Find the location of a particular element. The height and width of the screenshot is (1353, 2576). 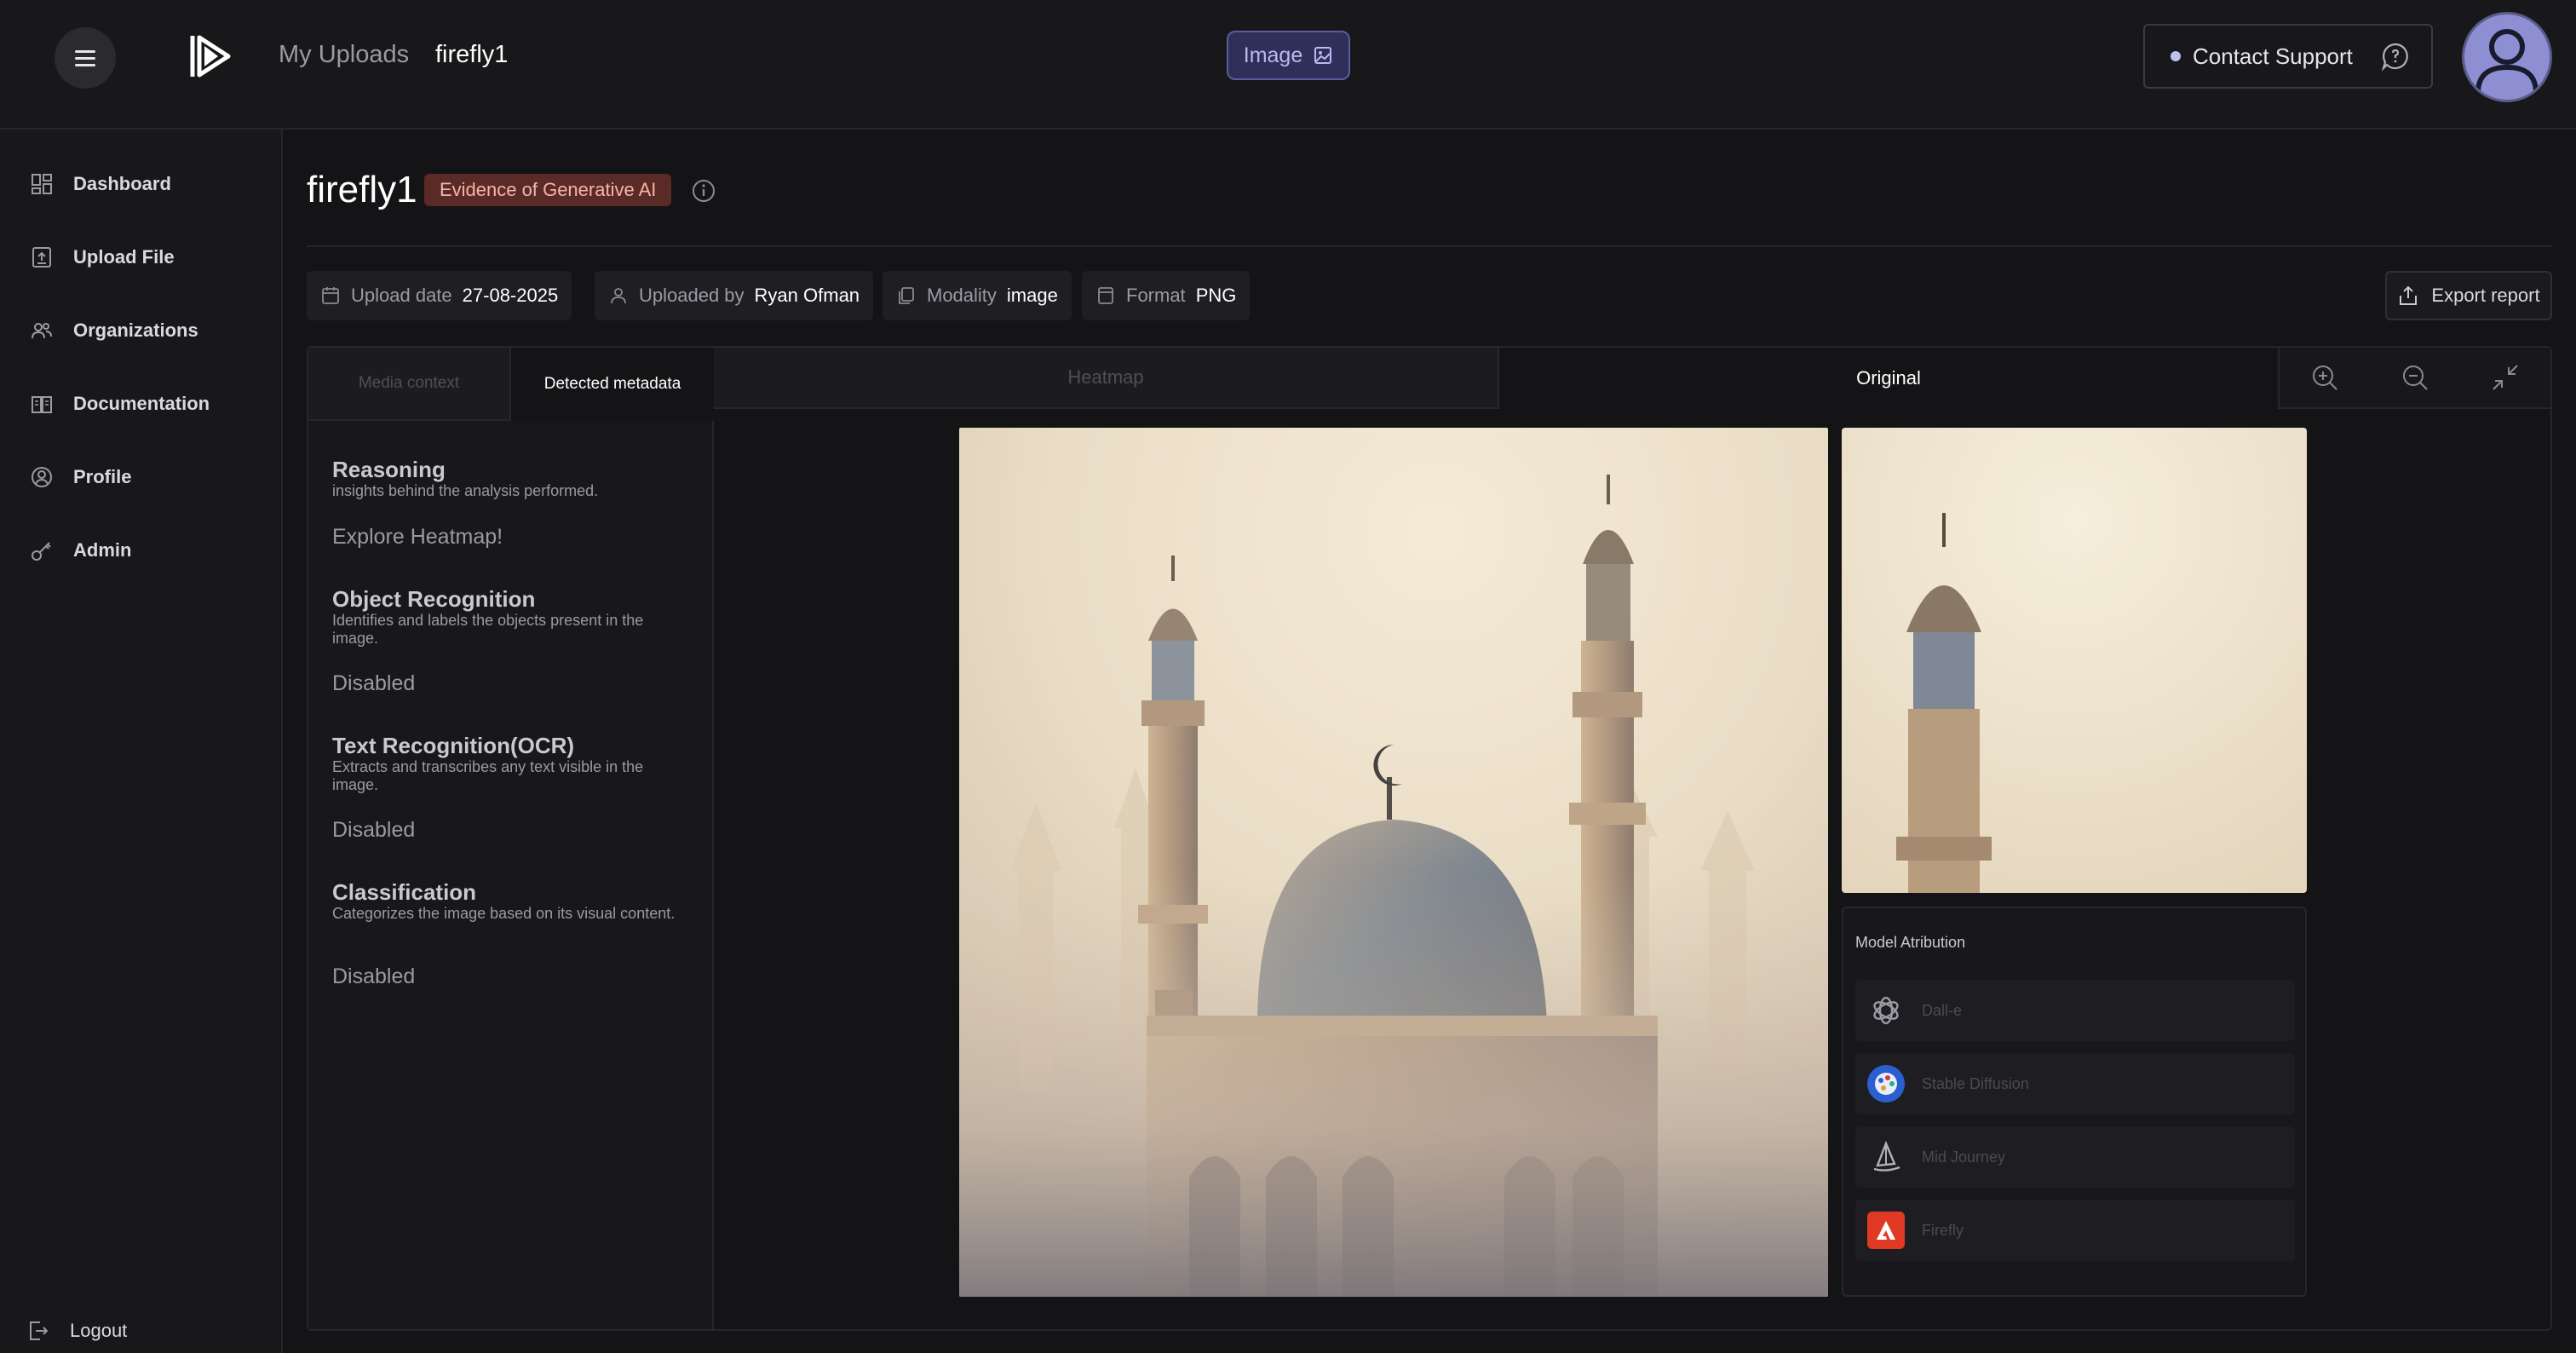

section-title-classification: Classification is located at coordinates (405, 892).